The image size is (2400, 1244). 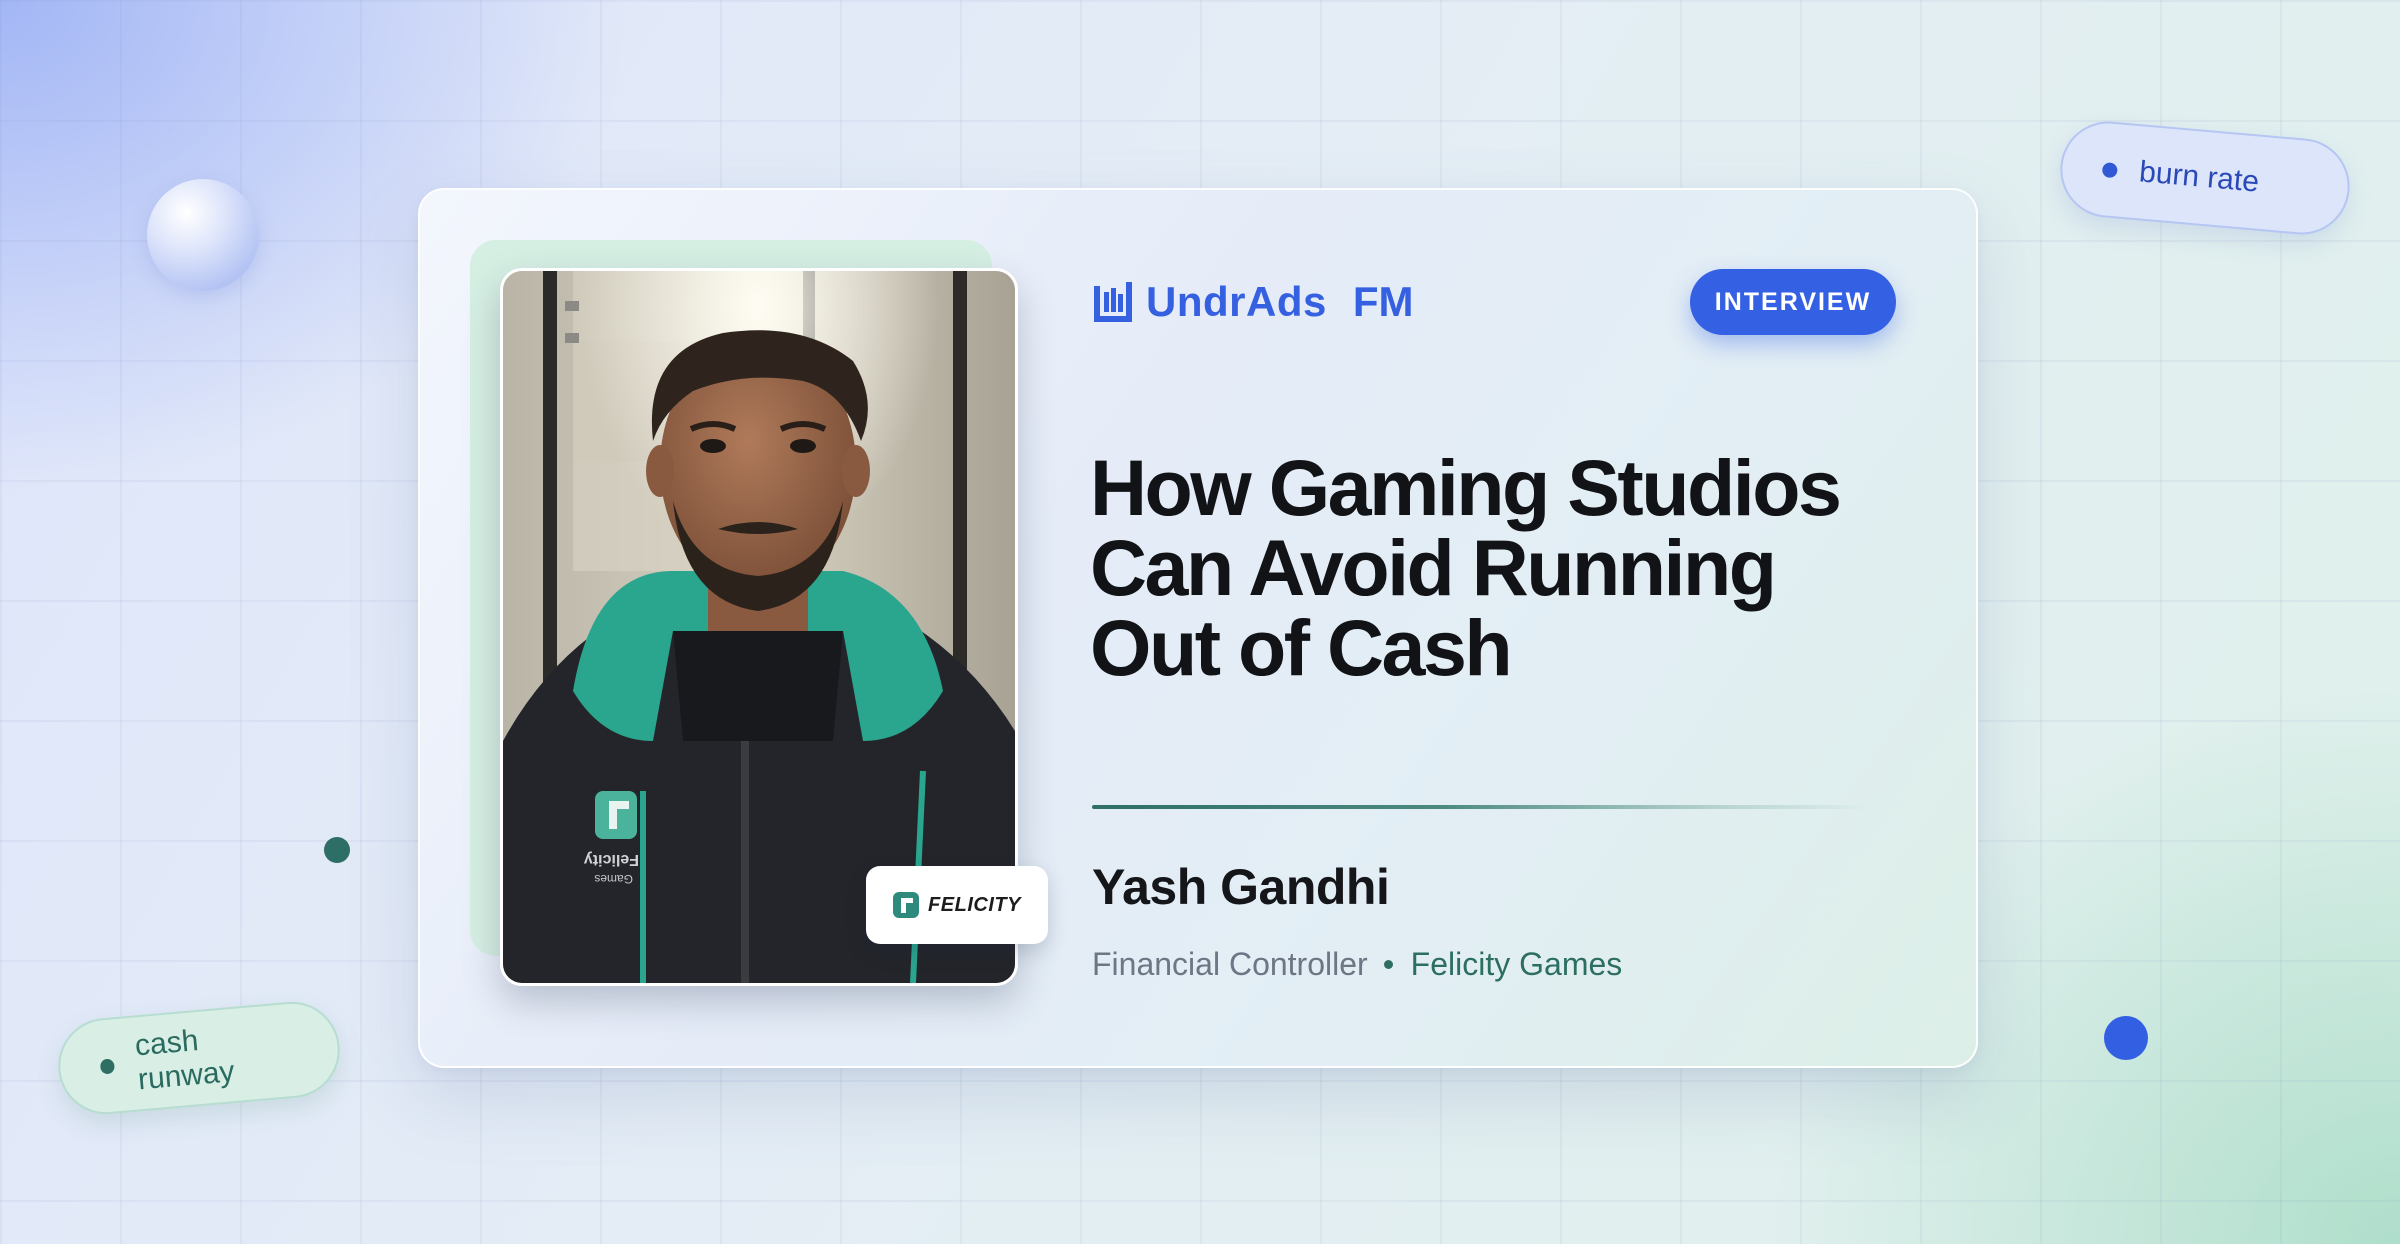 What do you see at coordinates (1388, 964) in the screenshot?
I see `separator-dot-icon` at bounding box center [1388, 964].